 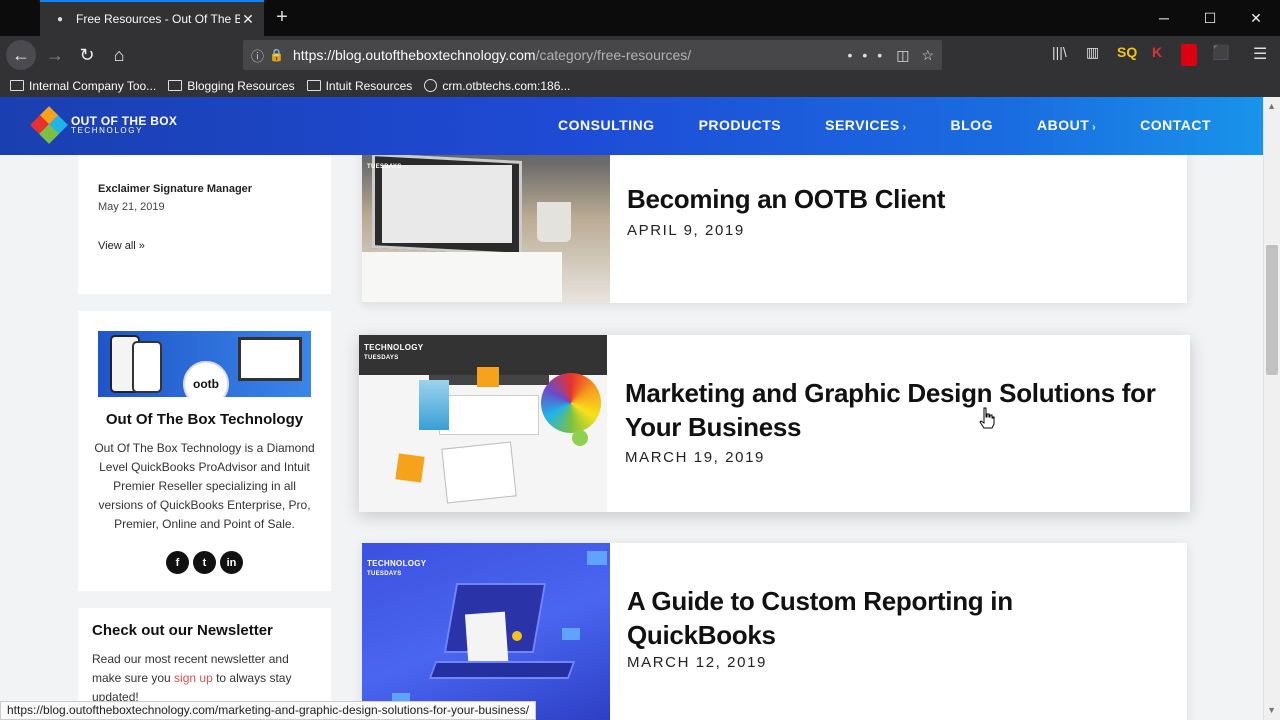 What do you see at coordinates (697, 662) in the screenshot?
I see `post-date: MARCH 12, 2019` at bounding box center [697, 662].